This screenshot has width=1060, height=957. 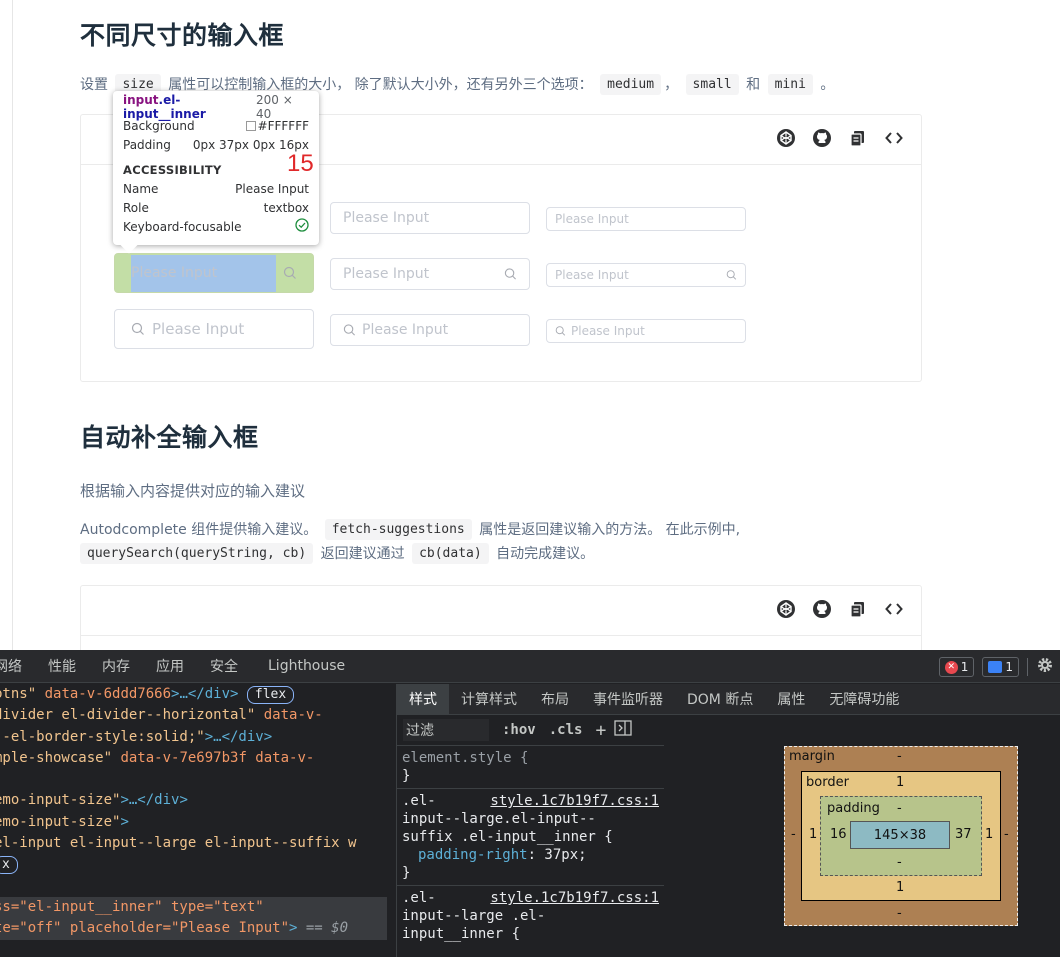 What do you see at coordinates (555, 699) in the screenshot?
I see `tab-layout: 布局` at bounding box center [555, 699].